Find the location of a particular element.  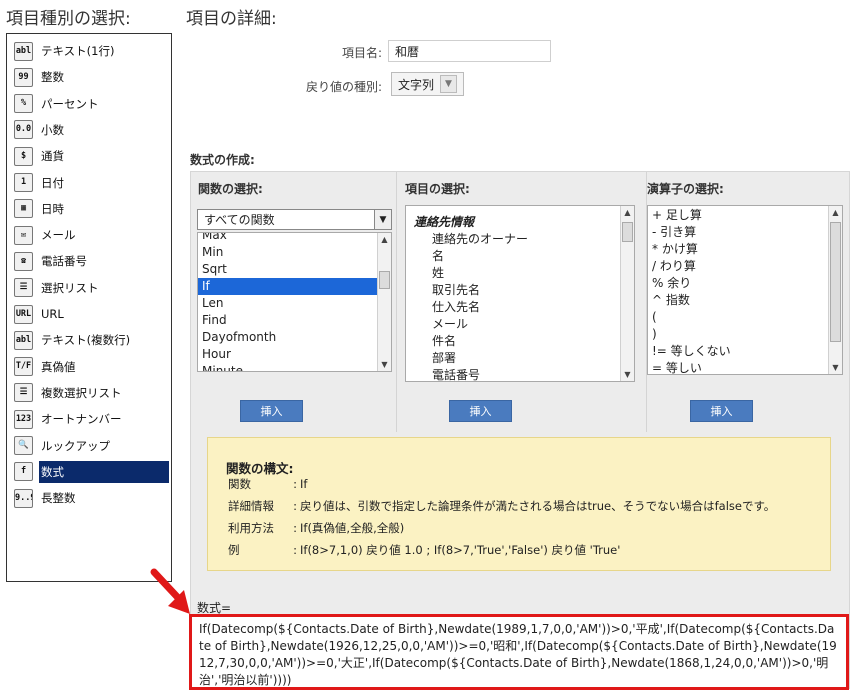

operator-list-item: != 等しくない is located at coordinates (738, 351).